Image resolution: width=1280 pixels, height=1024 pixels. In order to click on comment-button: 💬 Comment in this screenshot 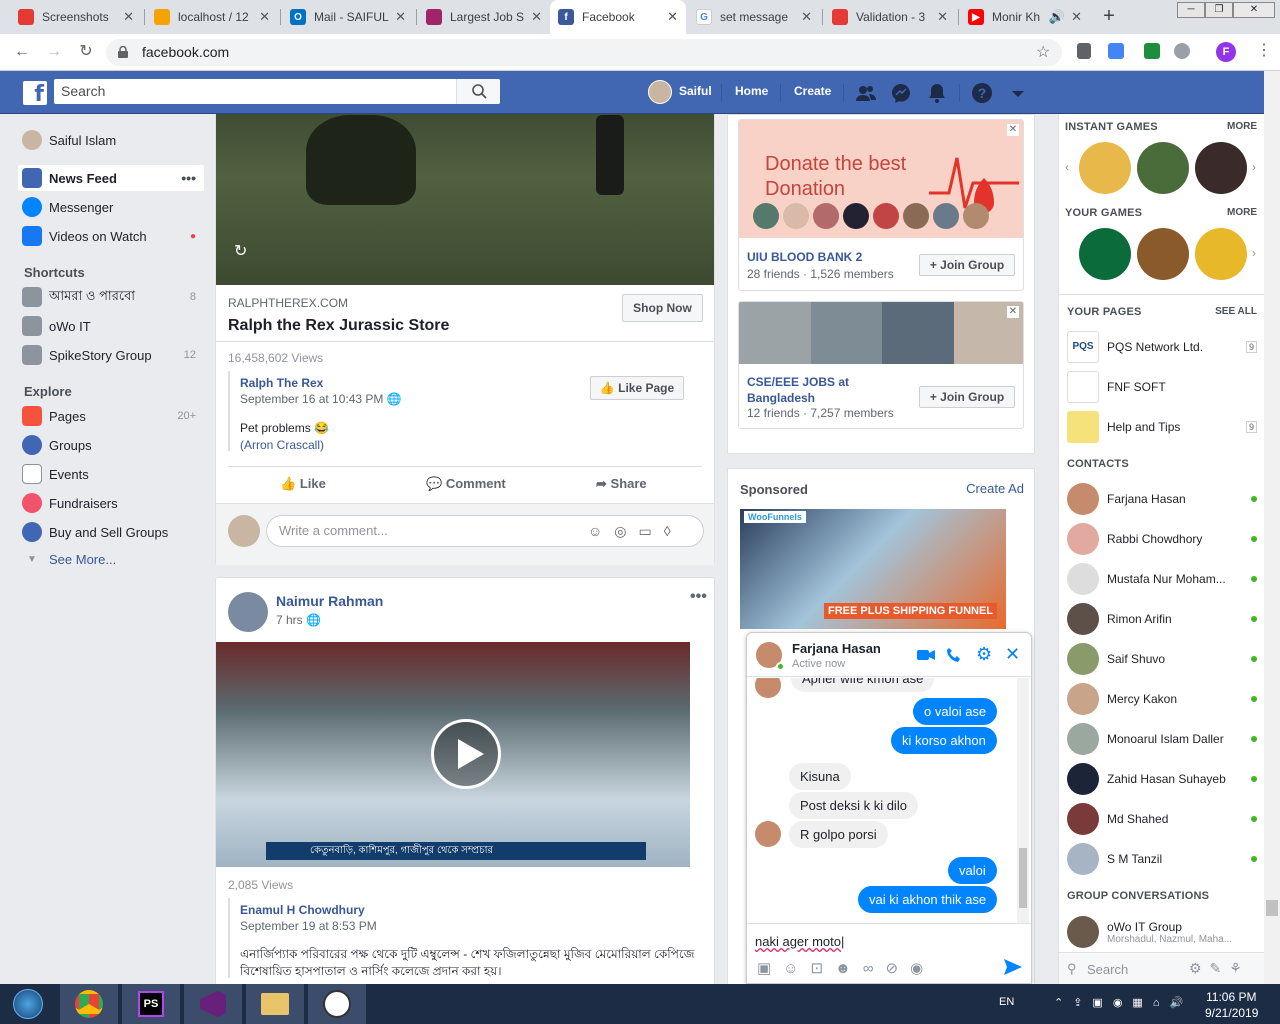, I will do `click(466, 484)`.